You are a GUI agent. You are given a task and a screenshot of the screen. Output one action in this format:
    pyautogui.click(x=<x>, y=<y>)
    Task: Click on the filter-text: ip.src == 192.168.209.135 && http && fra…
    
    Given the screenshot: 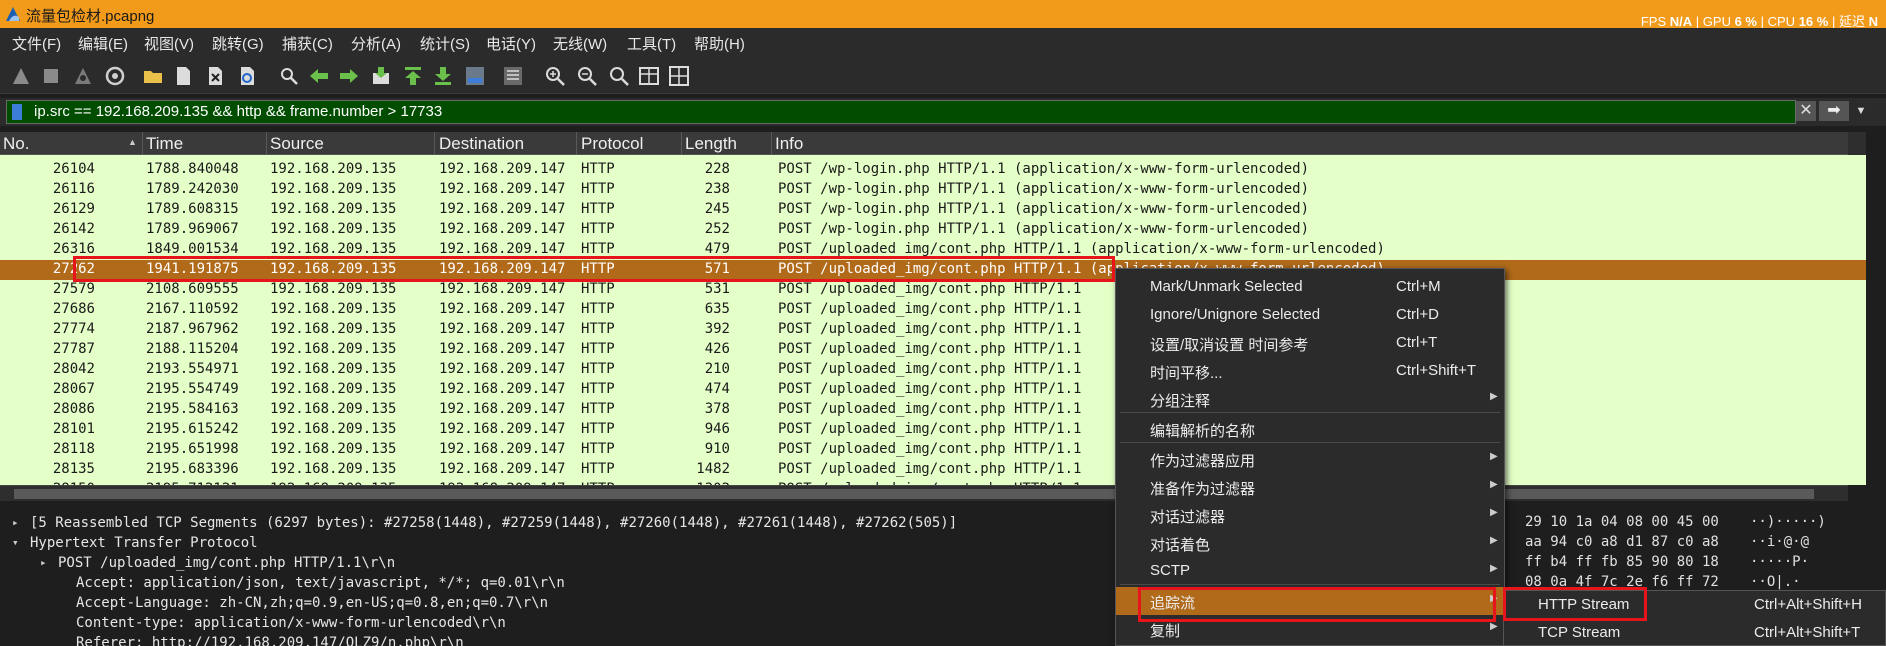 What is the action you would take?
    pyautogui.click(x=238, y=111)
    